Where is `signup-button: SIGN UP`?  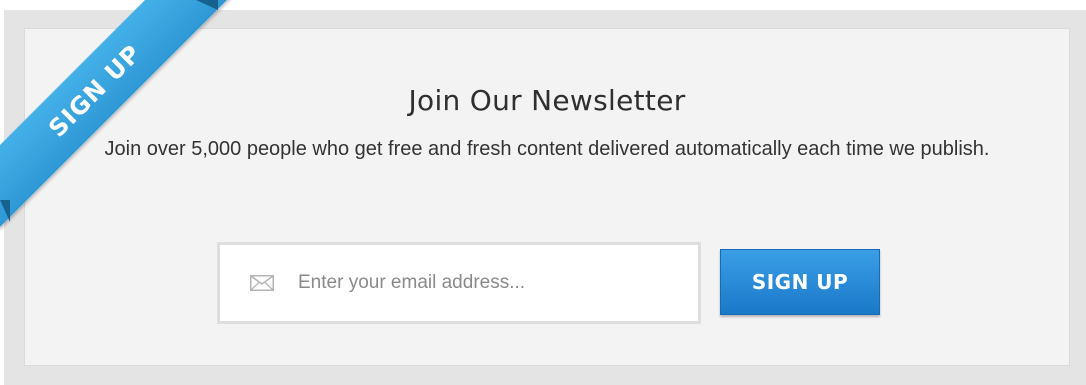
signup-button: SIGN UP is located at coordinates (800, 282).